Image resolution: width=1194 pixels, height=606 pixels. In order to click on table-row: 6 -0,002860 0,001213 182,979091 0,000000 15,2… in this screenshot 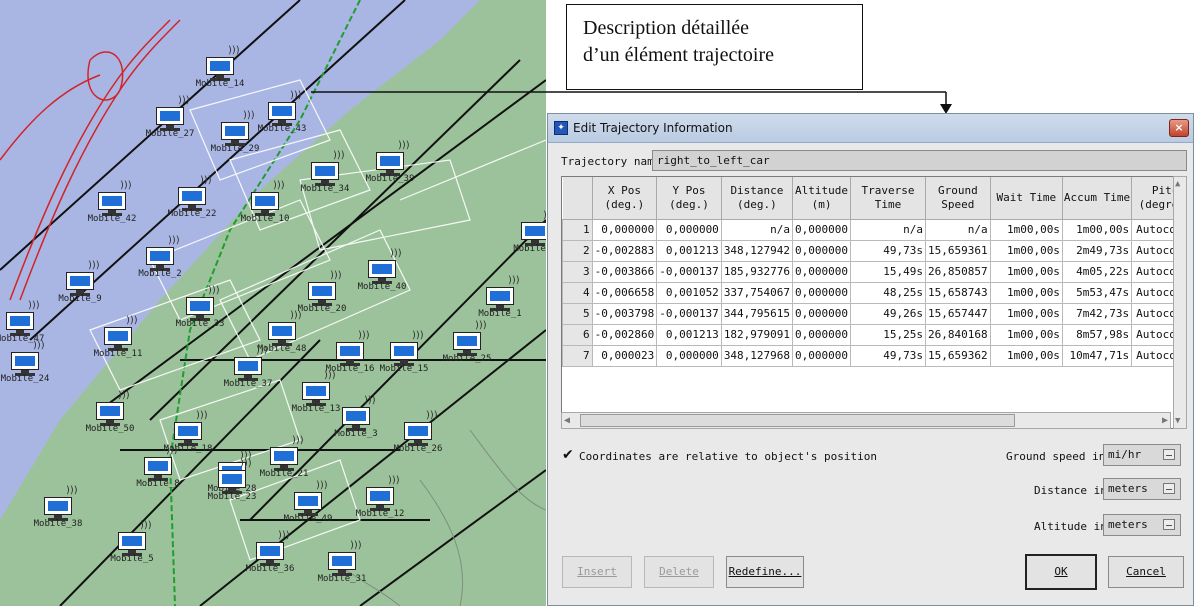, I will do `click(874, 334)`.